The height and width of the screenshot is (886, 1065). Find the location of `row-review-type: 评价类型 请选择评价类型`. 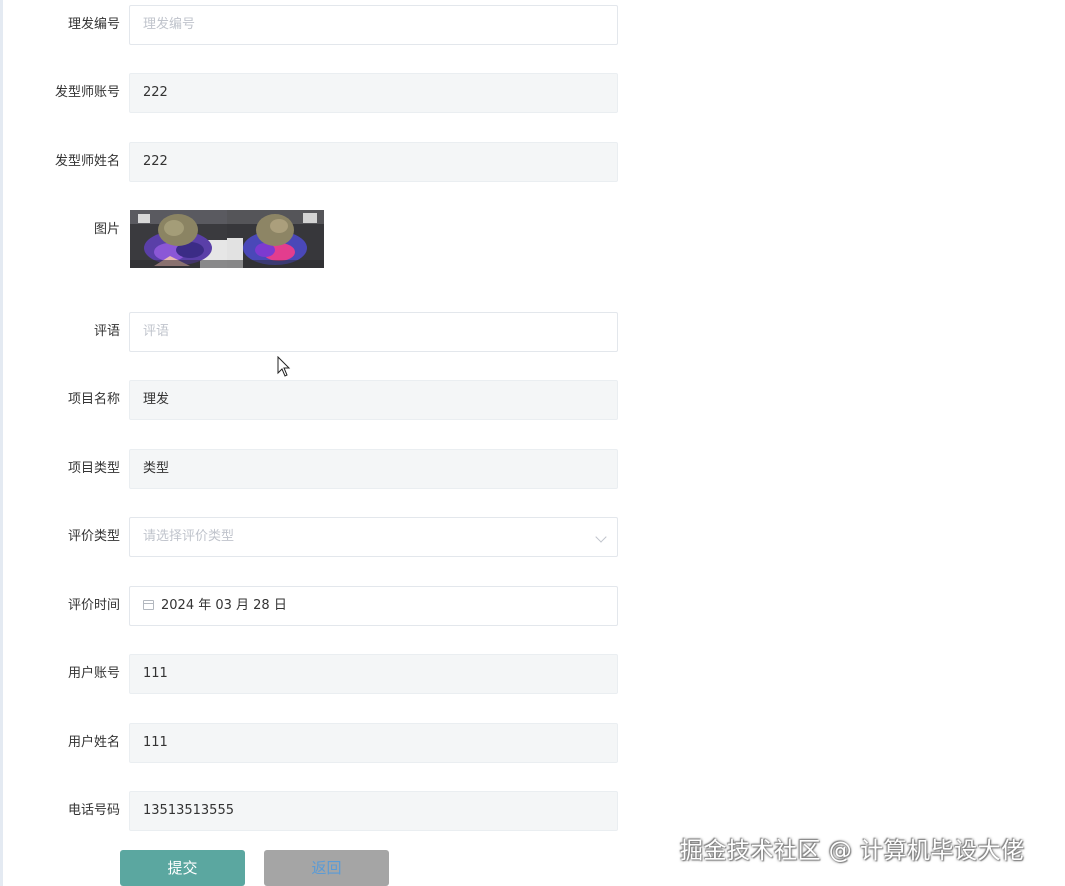

row-review-type: 评价类型 请选择评价类型 is located at coordinates (320, 537).